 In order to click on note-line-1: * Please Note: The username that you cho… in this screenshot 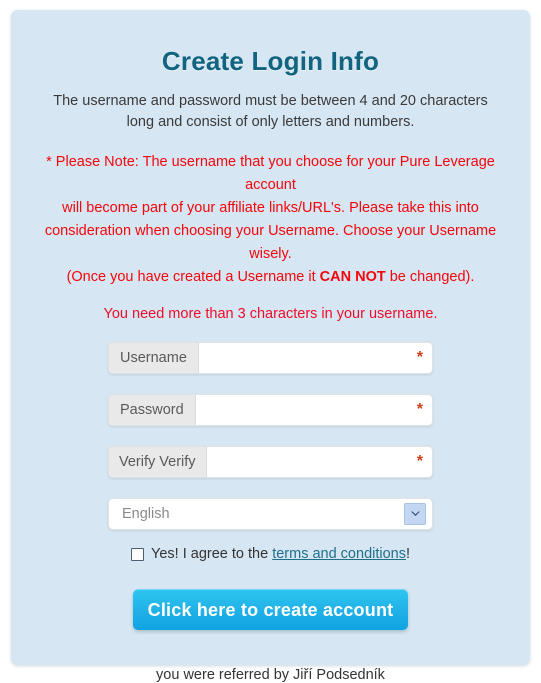, I will do `click(270, 173)`.